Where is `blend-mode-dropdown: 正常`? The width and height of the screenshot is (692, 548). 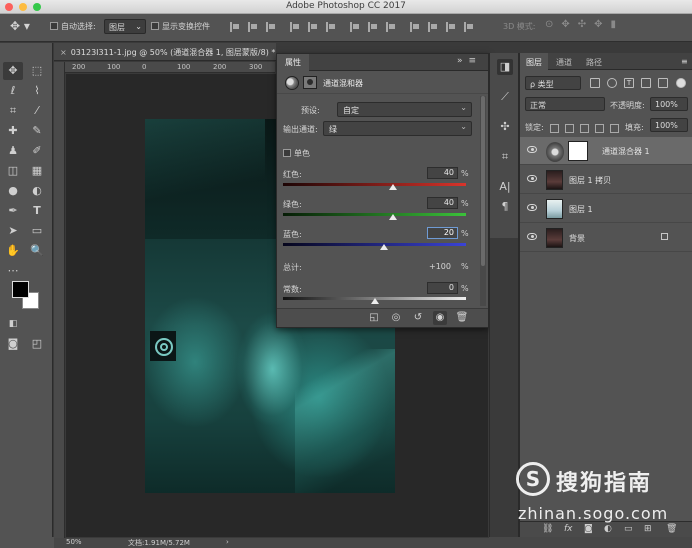 blend-mode-dropdown: 正常 is located at coordinates (565, 104).